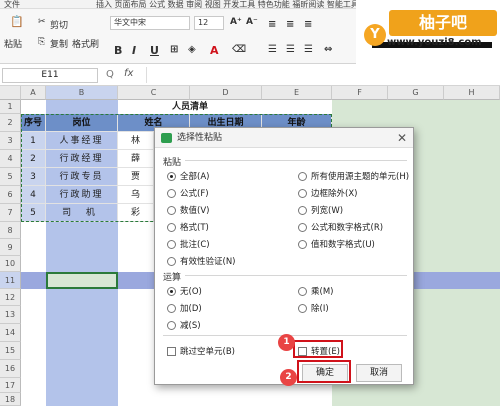 The width and height of the screenshot is (500, 406). I want to click on fx-button: fx, so click(128, 73).